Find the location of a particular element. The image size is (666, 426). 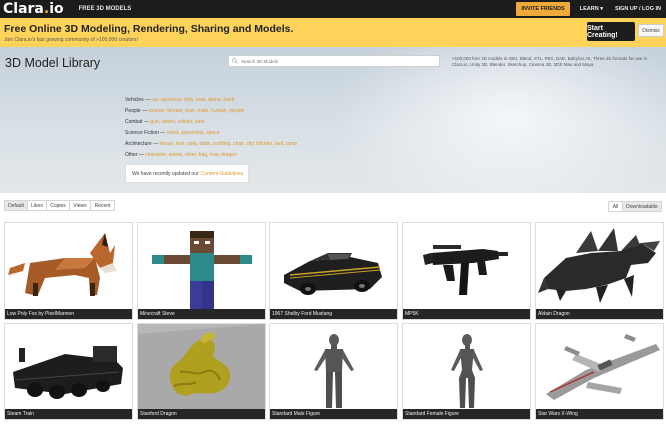

category-row-combat: Combat — gun, sword, soldier, tank is located at coordinates (225, 122).